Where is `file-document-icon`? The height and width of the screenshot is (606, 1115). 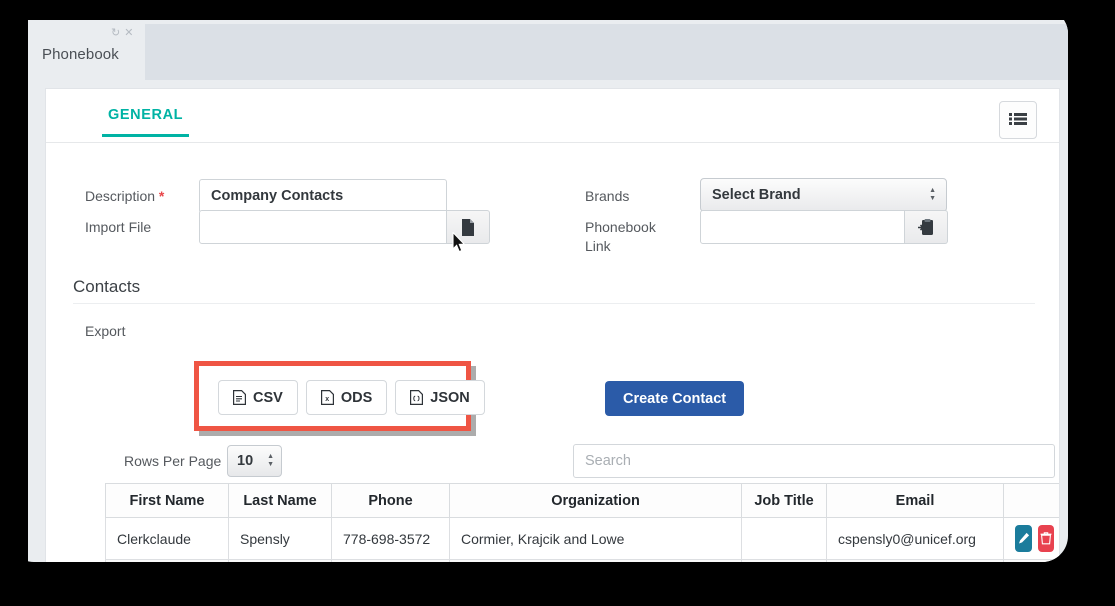 file-document-icon is located at coordinates (468, 227).